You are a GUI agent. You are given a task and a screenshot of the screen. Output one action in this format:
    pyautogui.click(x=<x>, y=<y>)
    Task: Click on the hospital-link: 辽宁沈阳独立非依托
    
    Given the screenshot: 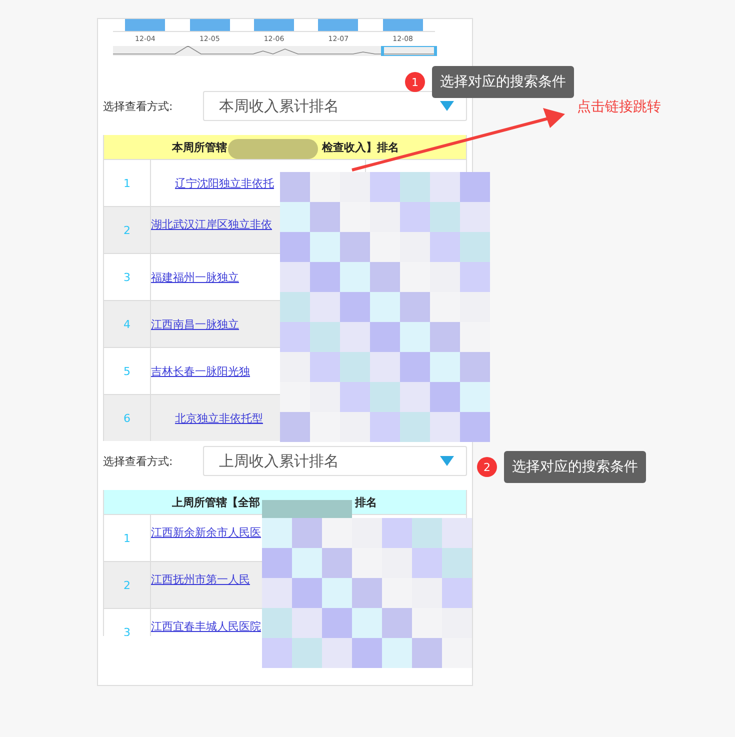 What is the action you would take?
    pyautogui.click(x=224, y=183)
    